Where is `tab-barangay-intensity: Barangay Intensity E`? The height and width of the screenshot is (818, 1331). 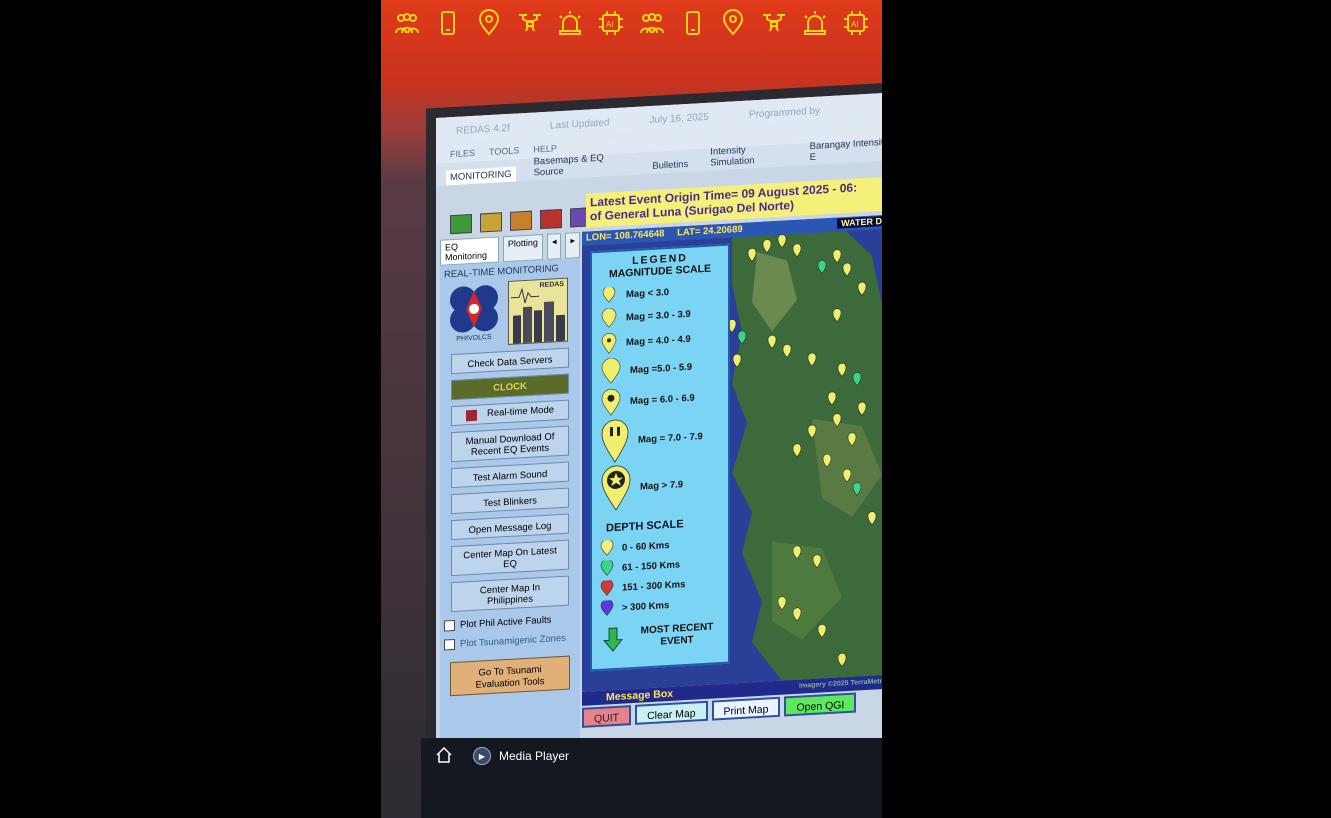
tab-barangay-intensity: Barangay Intensity E is located at coordinates (844, 149).